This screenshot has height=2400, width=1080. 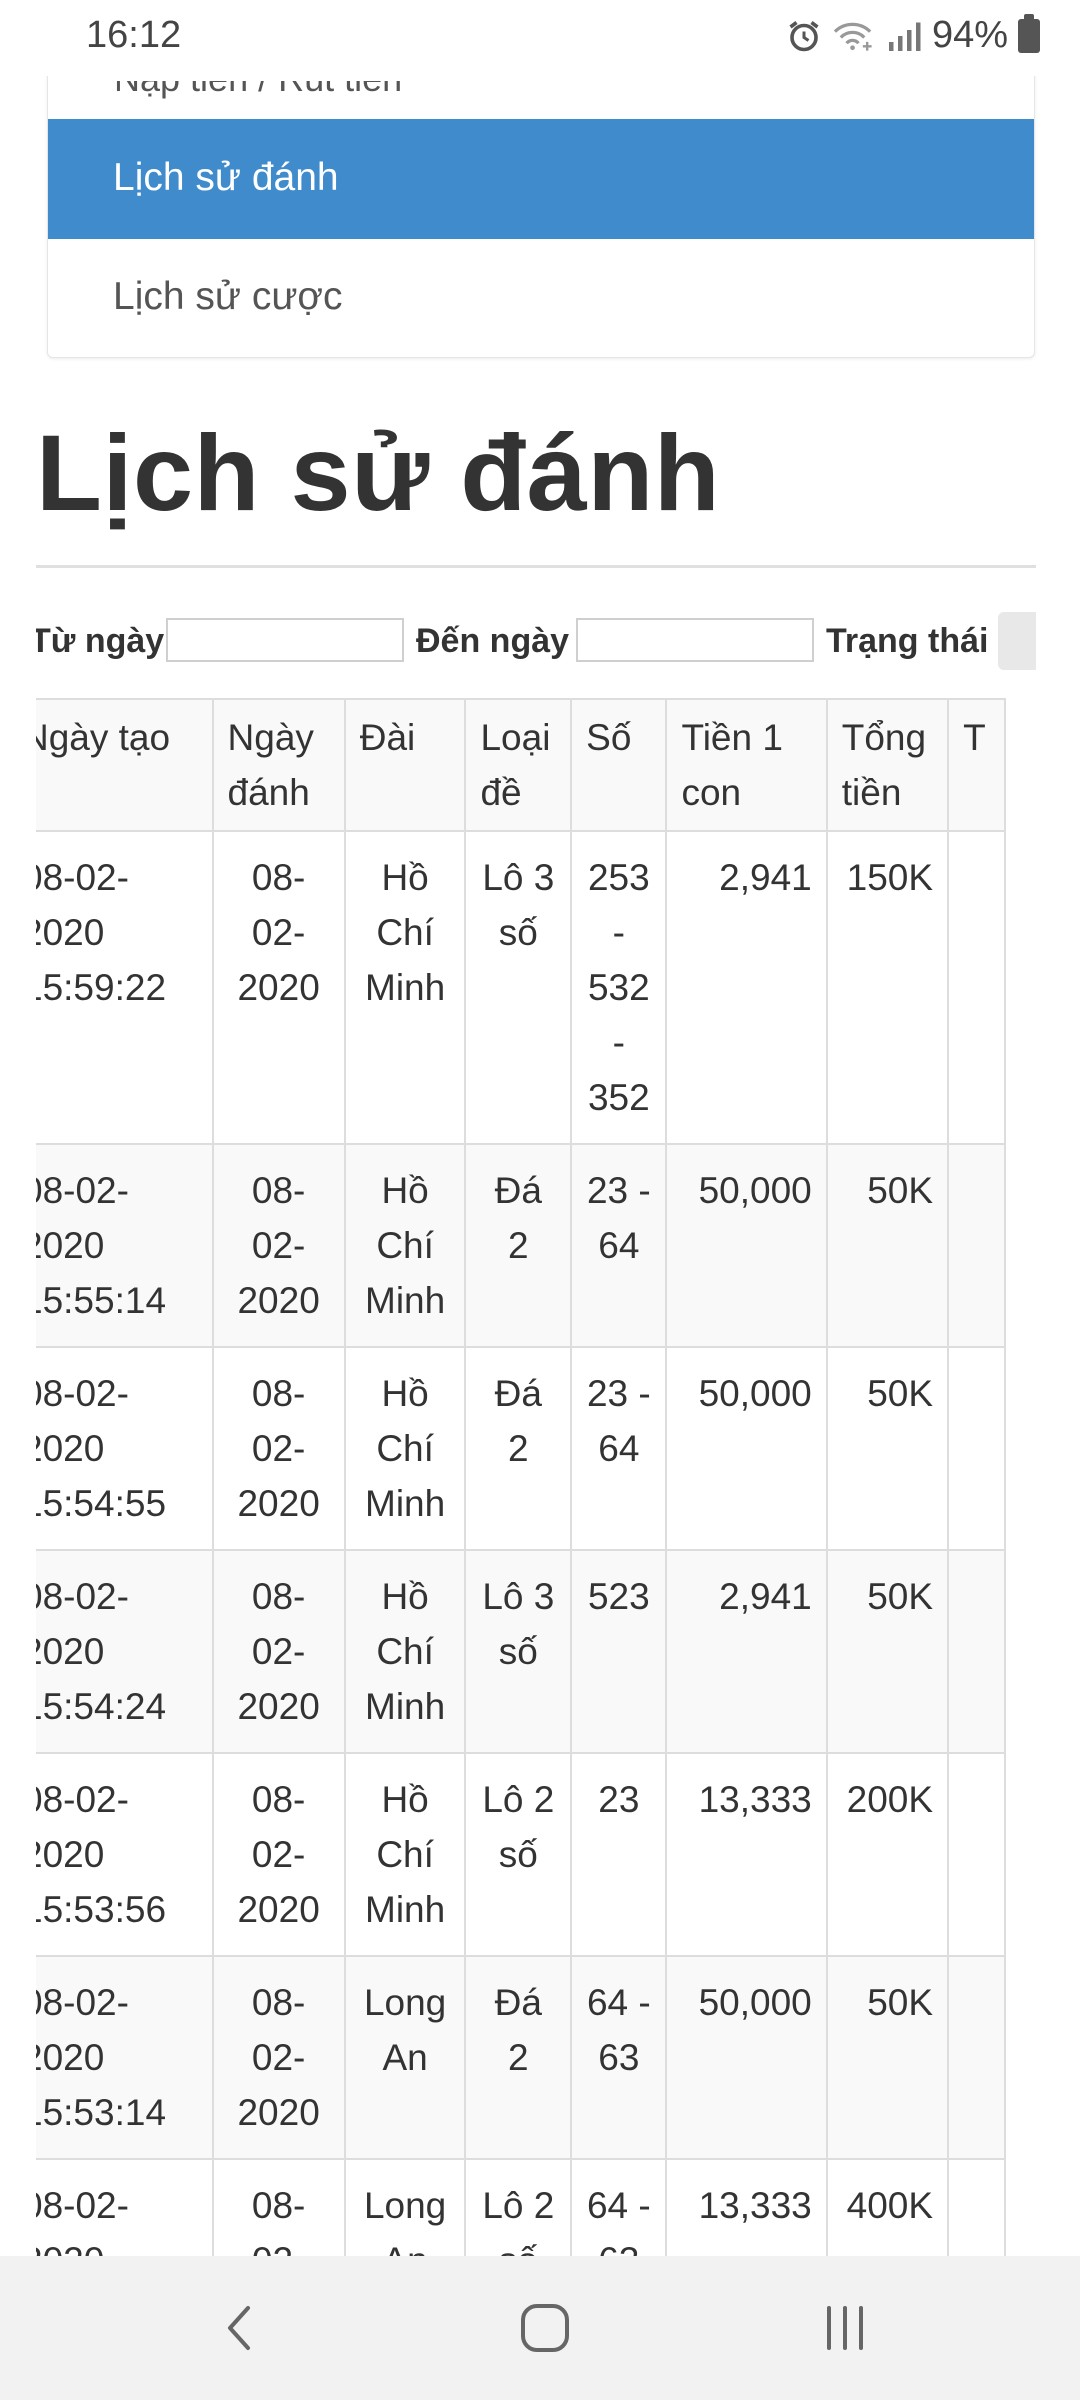 What do you see at coordinates (619, 987) in the screenshot?
I see `cell-numbers: 253 - 532 - 352` at bounding box center [619, 987].